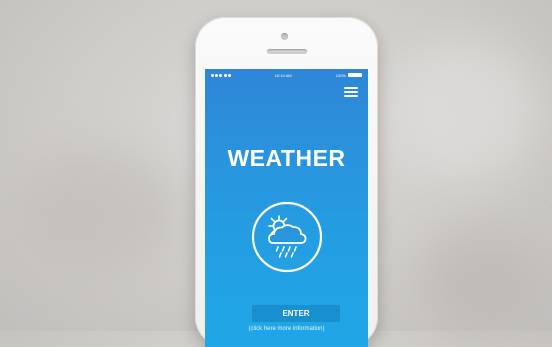 The width and height of the screenshot is (552, 347). I want to click on battery-percent: 100%, so click(340, 75).